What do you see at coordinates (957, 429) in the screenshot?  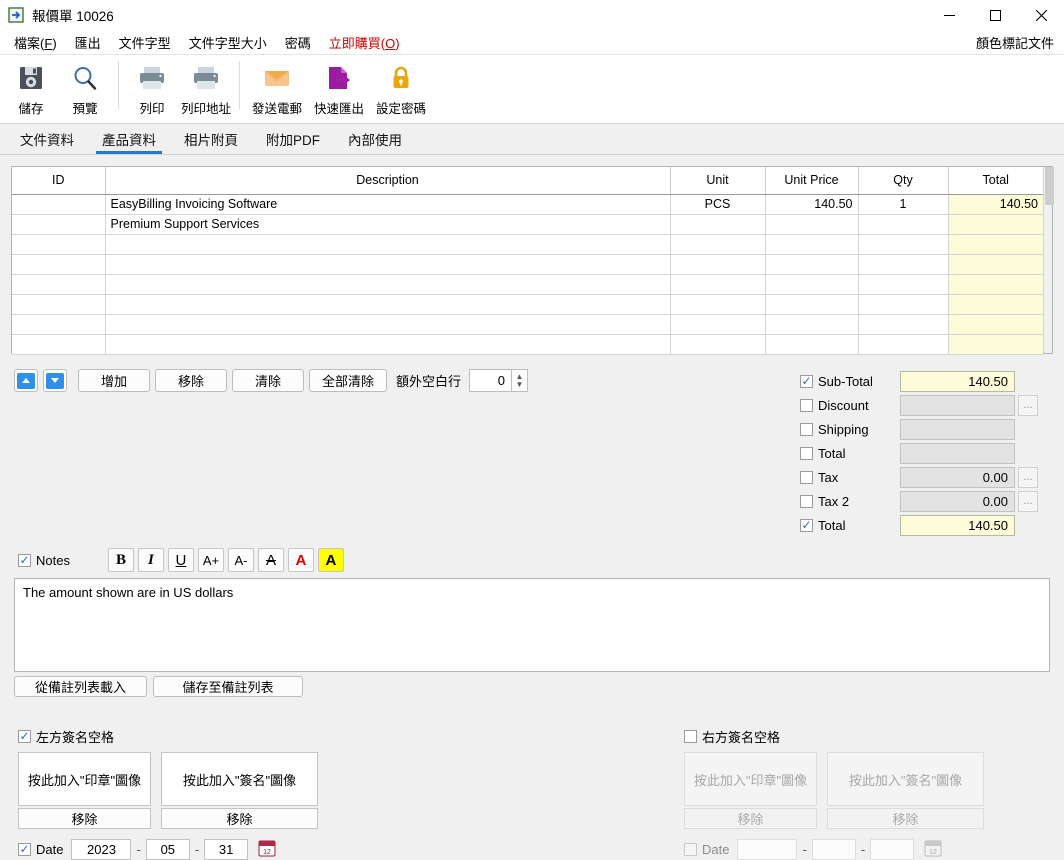 I see `shipping-value` at bounding box center [957, 429].